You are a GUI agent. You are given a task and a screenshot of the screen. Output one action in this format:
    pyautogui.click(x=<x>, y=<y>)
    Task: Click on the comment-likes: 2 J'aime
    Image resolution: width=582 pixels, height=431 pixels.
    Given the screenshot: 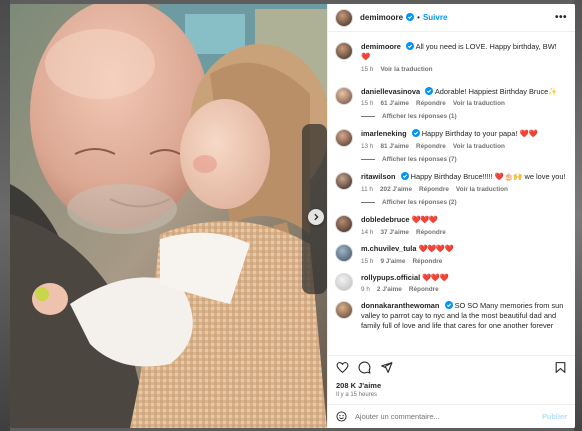 What is the action you would take?
    pyautogui.click(x=389, y=289)
    